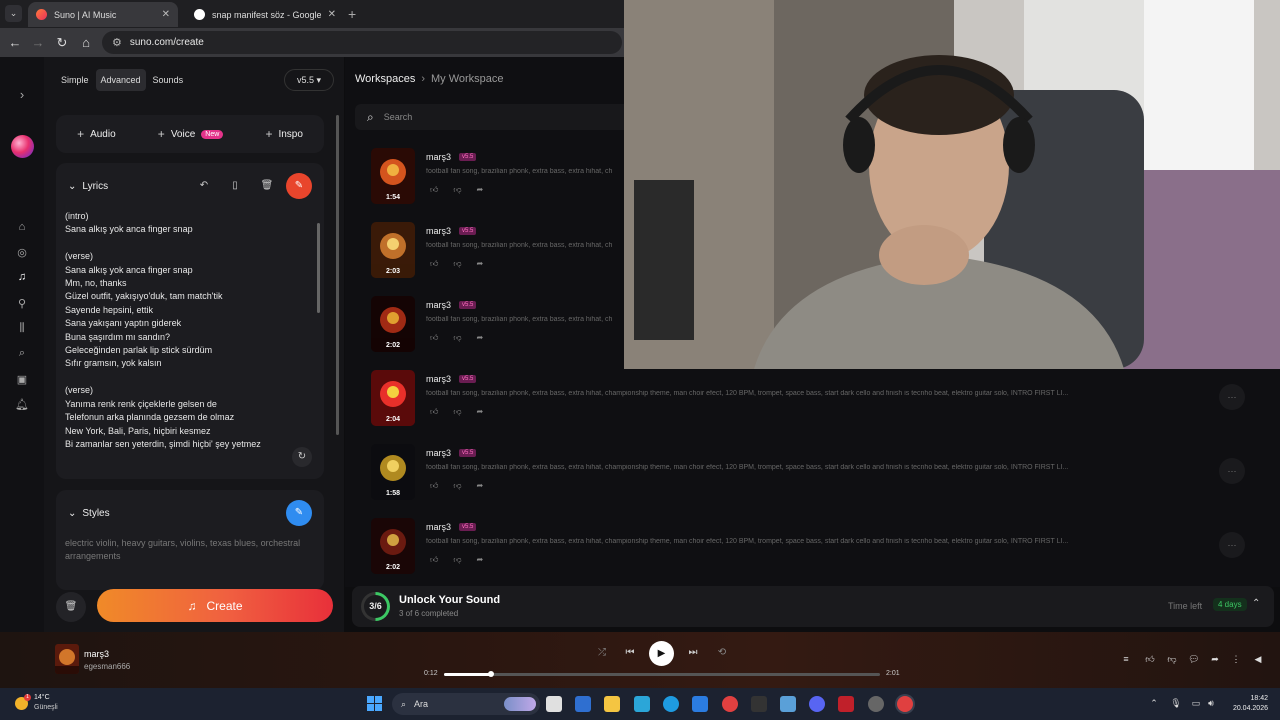 Image resolution: width=1280 pixels, height=720 pixels. Describe the element at coordinates (1154, 703) in the screenshot. I see `tray-chevron-icon: ⌃` at that location.